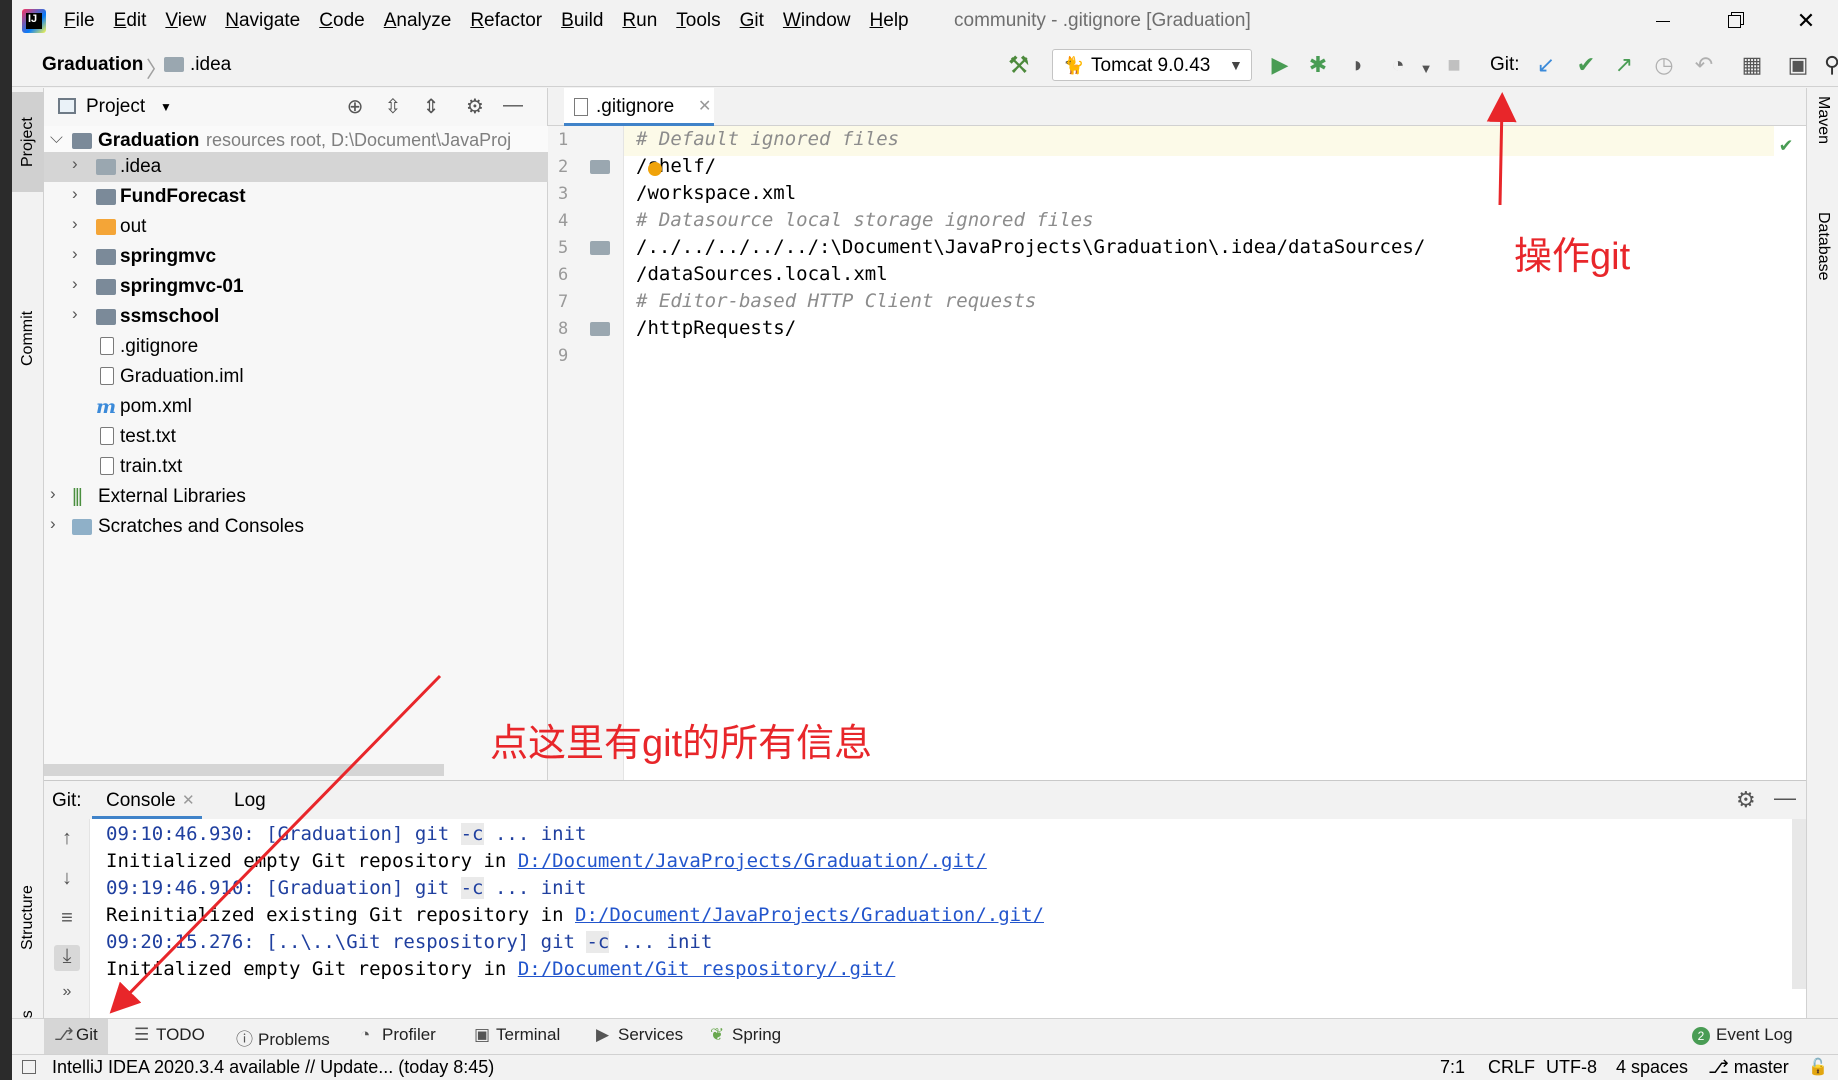 The width and height of the screenshot is (1838, 1080). Describe the element at coordinates (1624, 65) in the screenshot. I see `git-push-arrow-icon: ↗` at that location.